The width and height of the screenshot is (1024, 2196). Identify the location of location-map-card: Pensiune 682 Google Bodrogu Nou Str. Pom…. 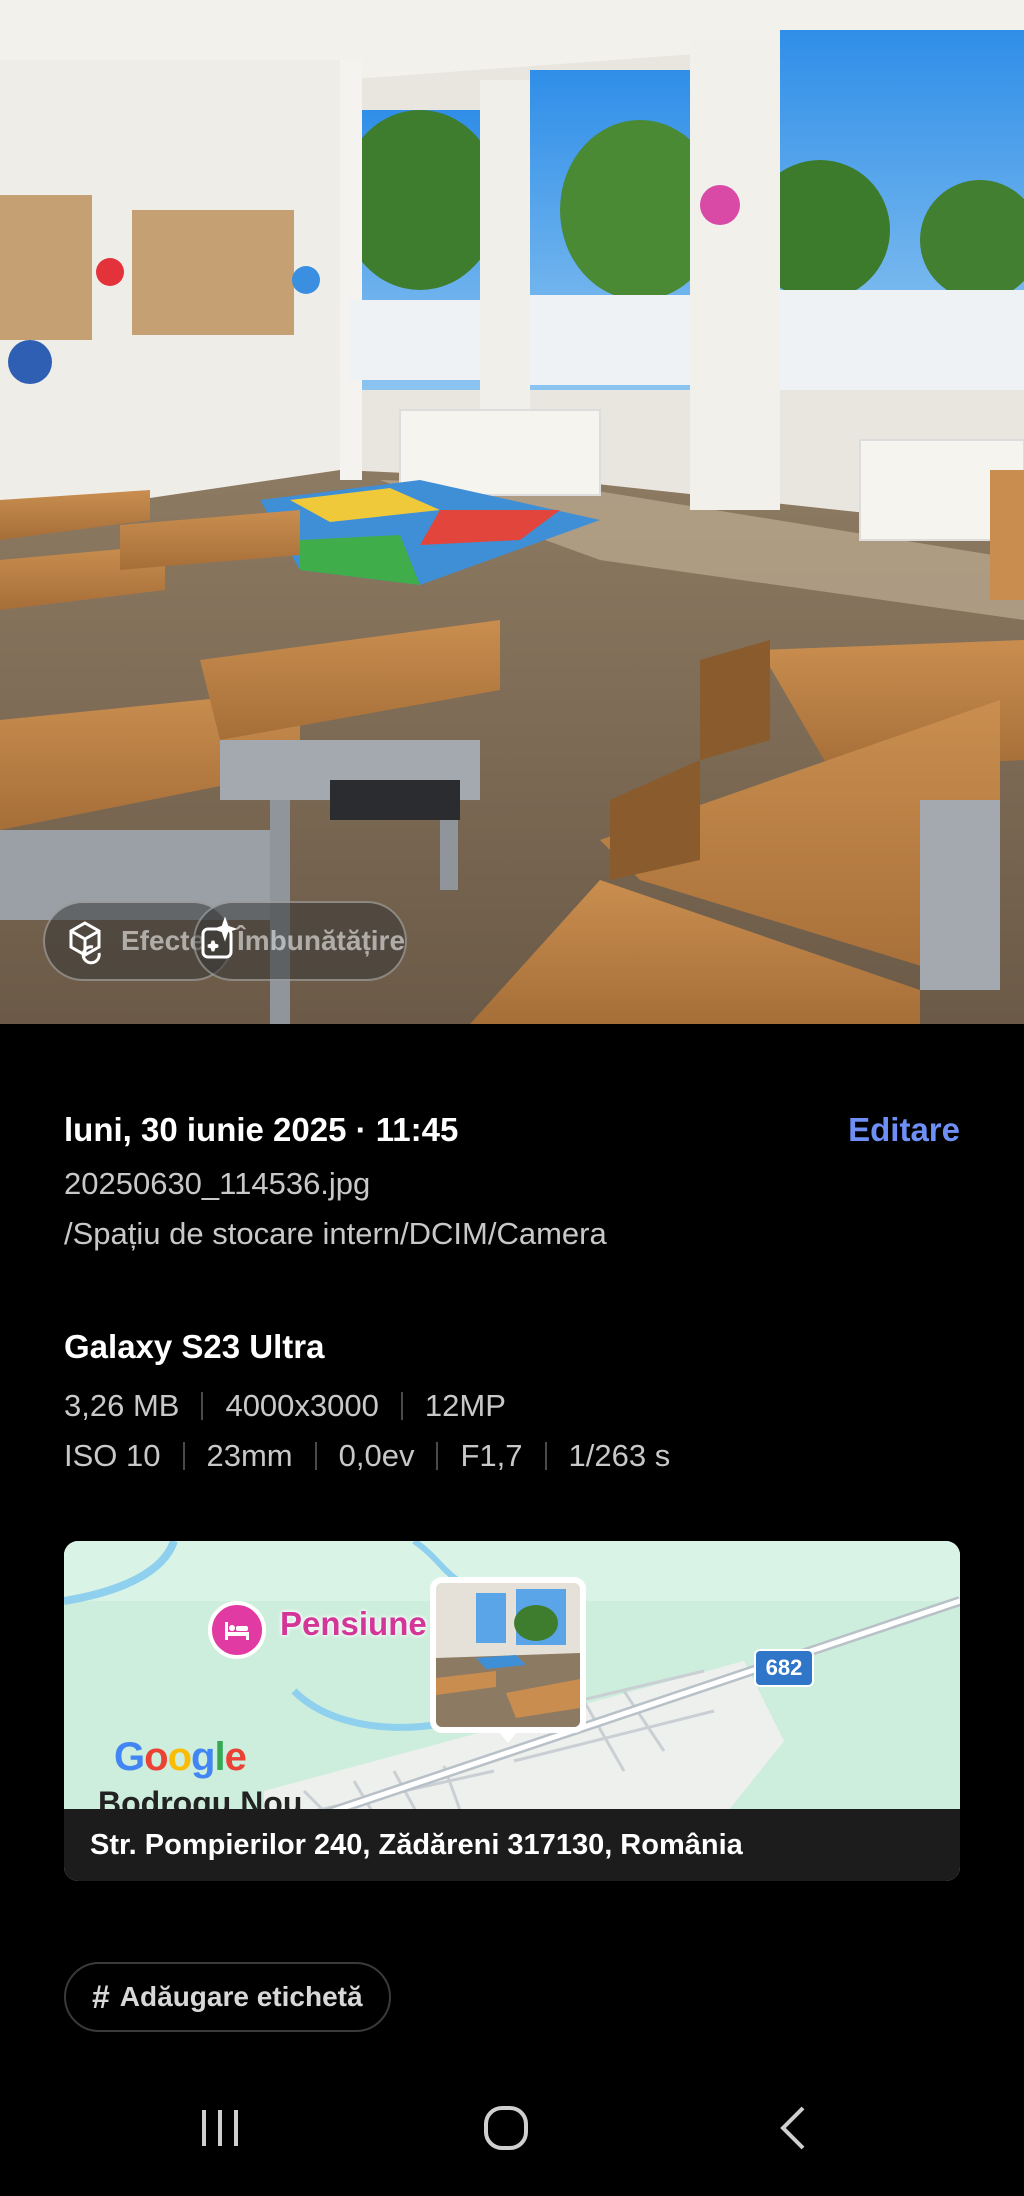
(512, 1711).